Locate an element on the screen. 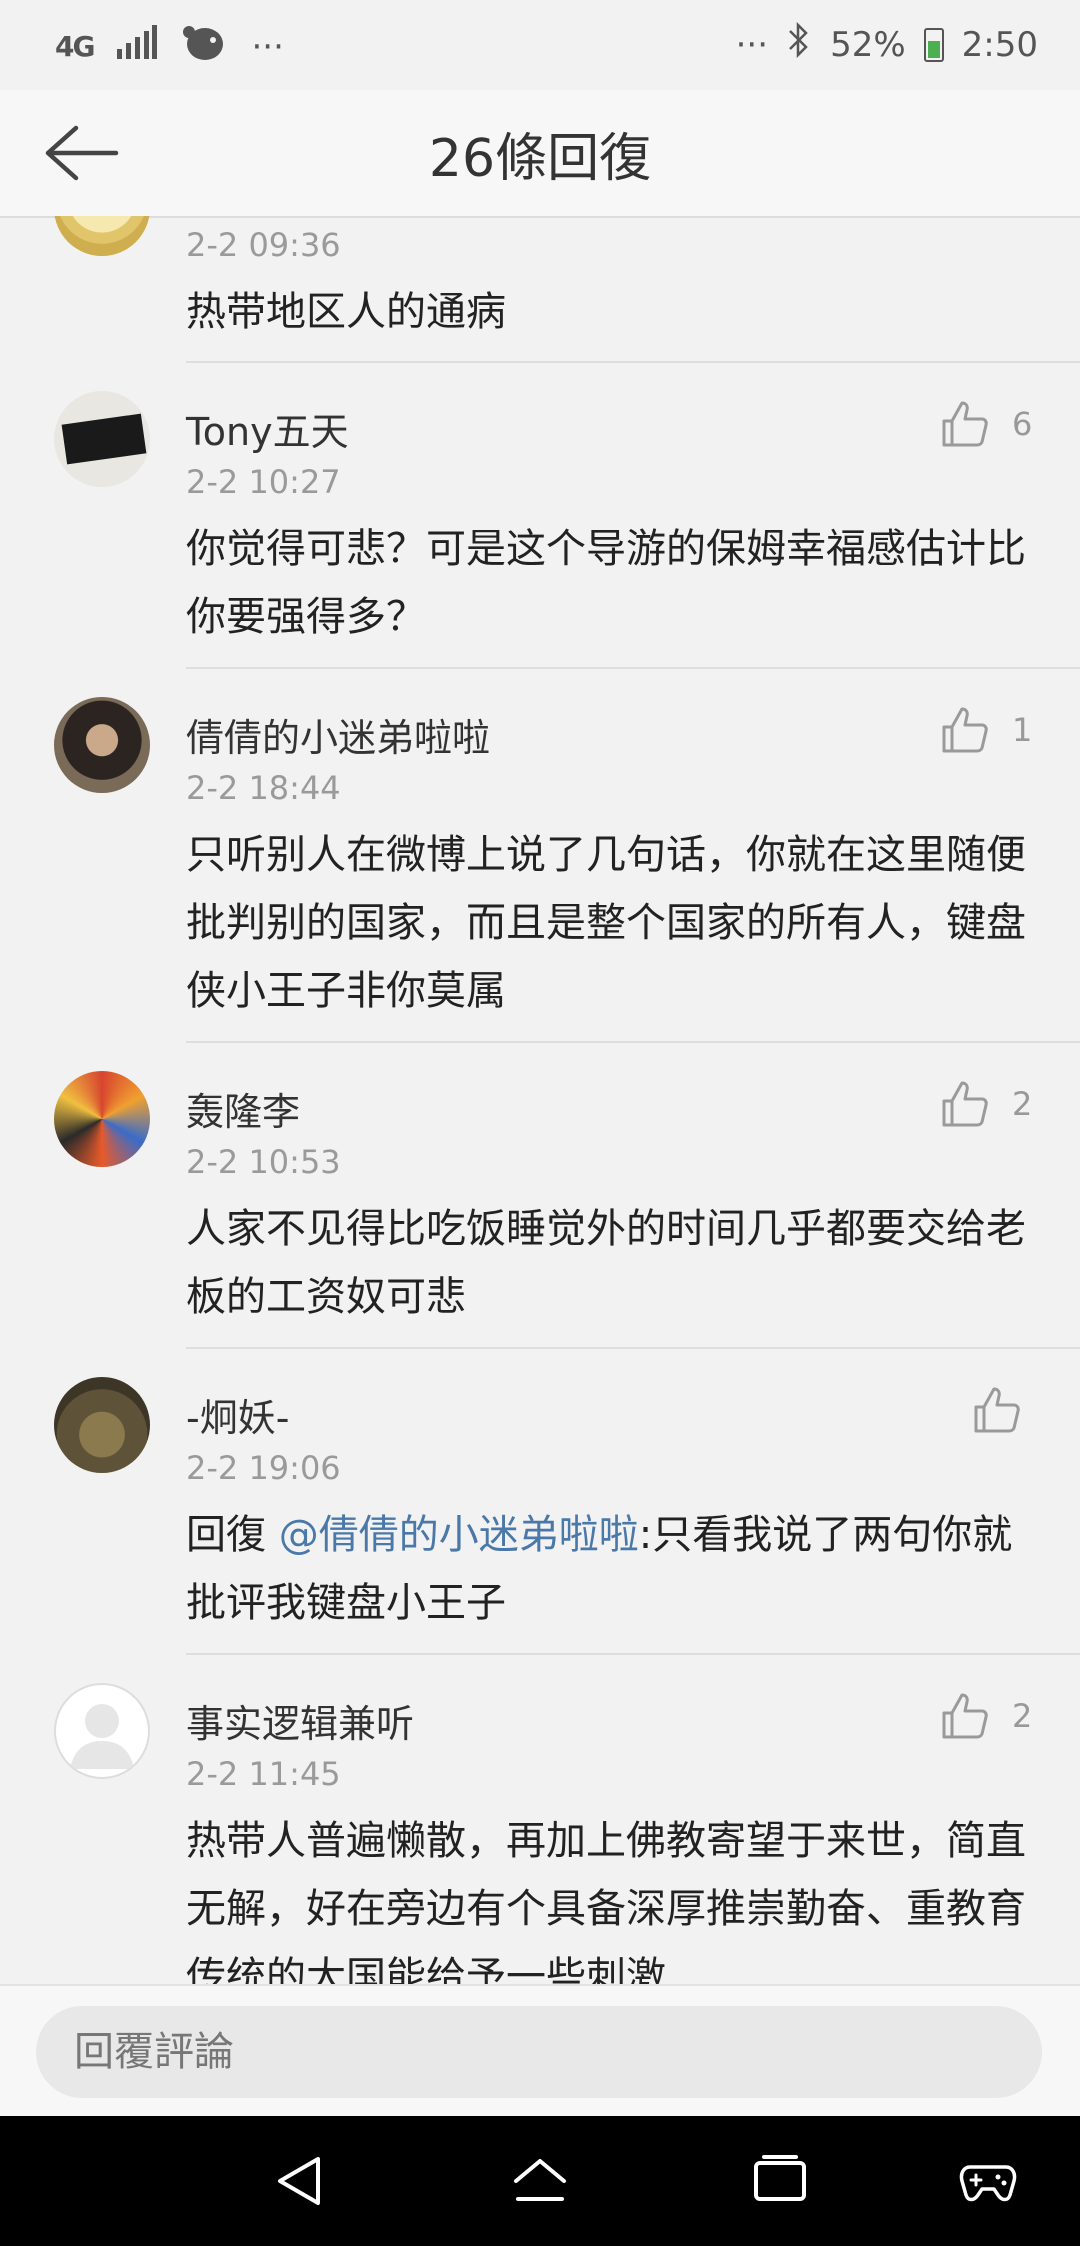  nav-home-button is located at coordinates (540, 2181).